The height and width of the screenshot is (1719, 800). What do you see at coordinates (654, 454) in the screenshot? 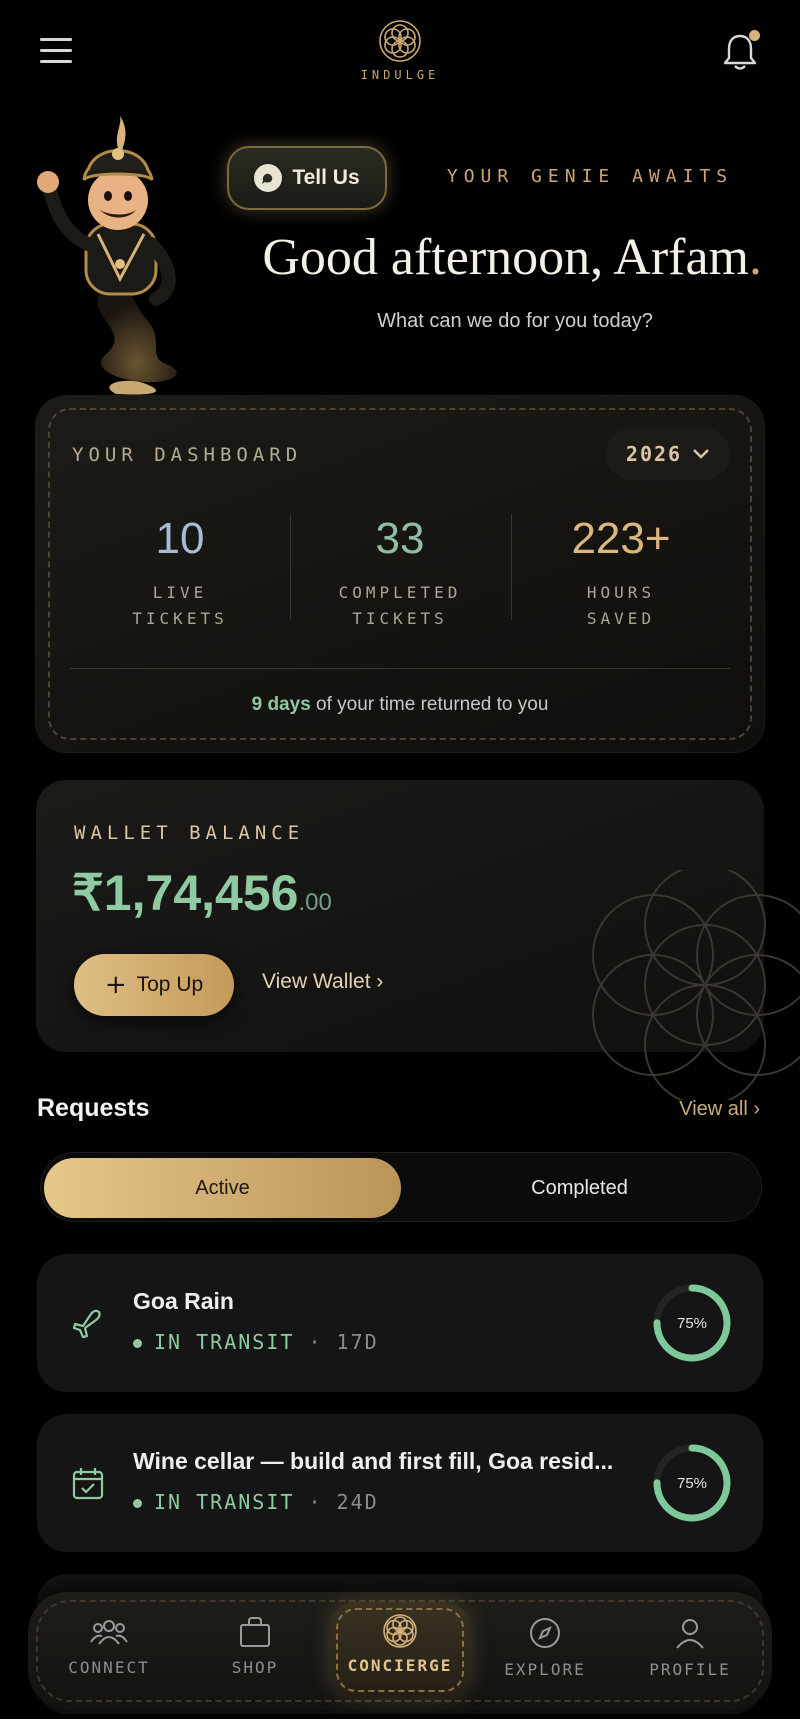
I see `year-value: 2026` at bounding box center [654, 454].